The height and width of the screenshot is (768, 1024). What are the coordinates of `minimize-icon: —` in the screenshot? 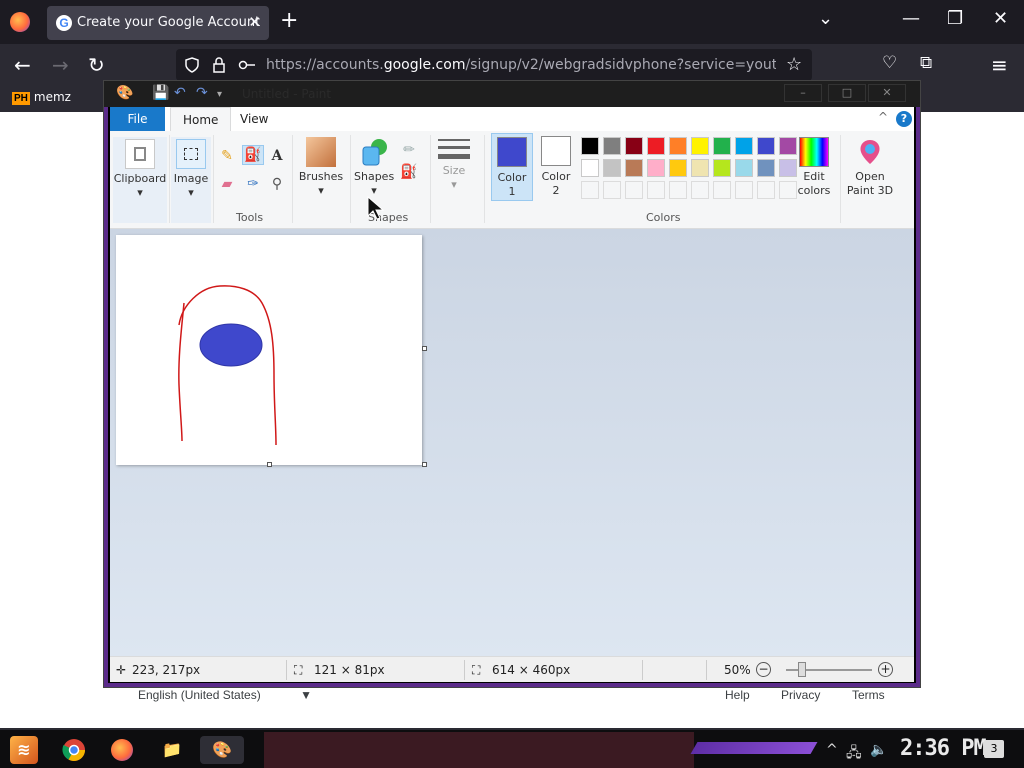 It's located at (911, 18).